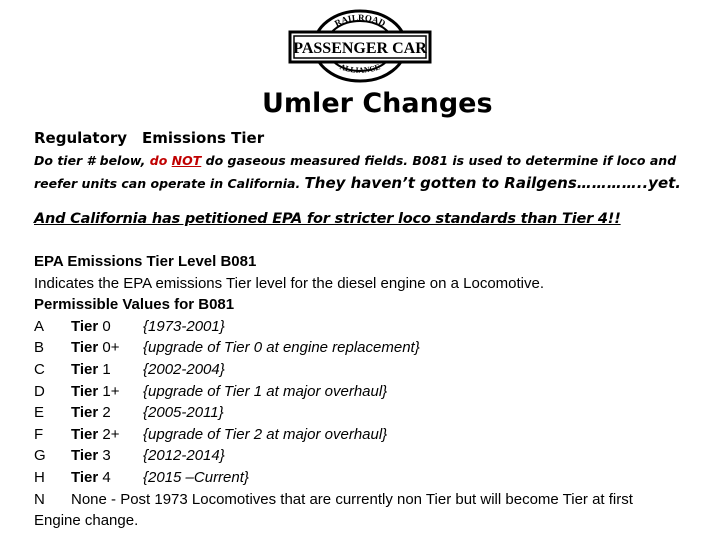 The height and width of the screenshot is (540, 720). I want to click on value-tier: Tier 3, so click(107, 456).